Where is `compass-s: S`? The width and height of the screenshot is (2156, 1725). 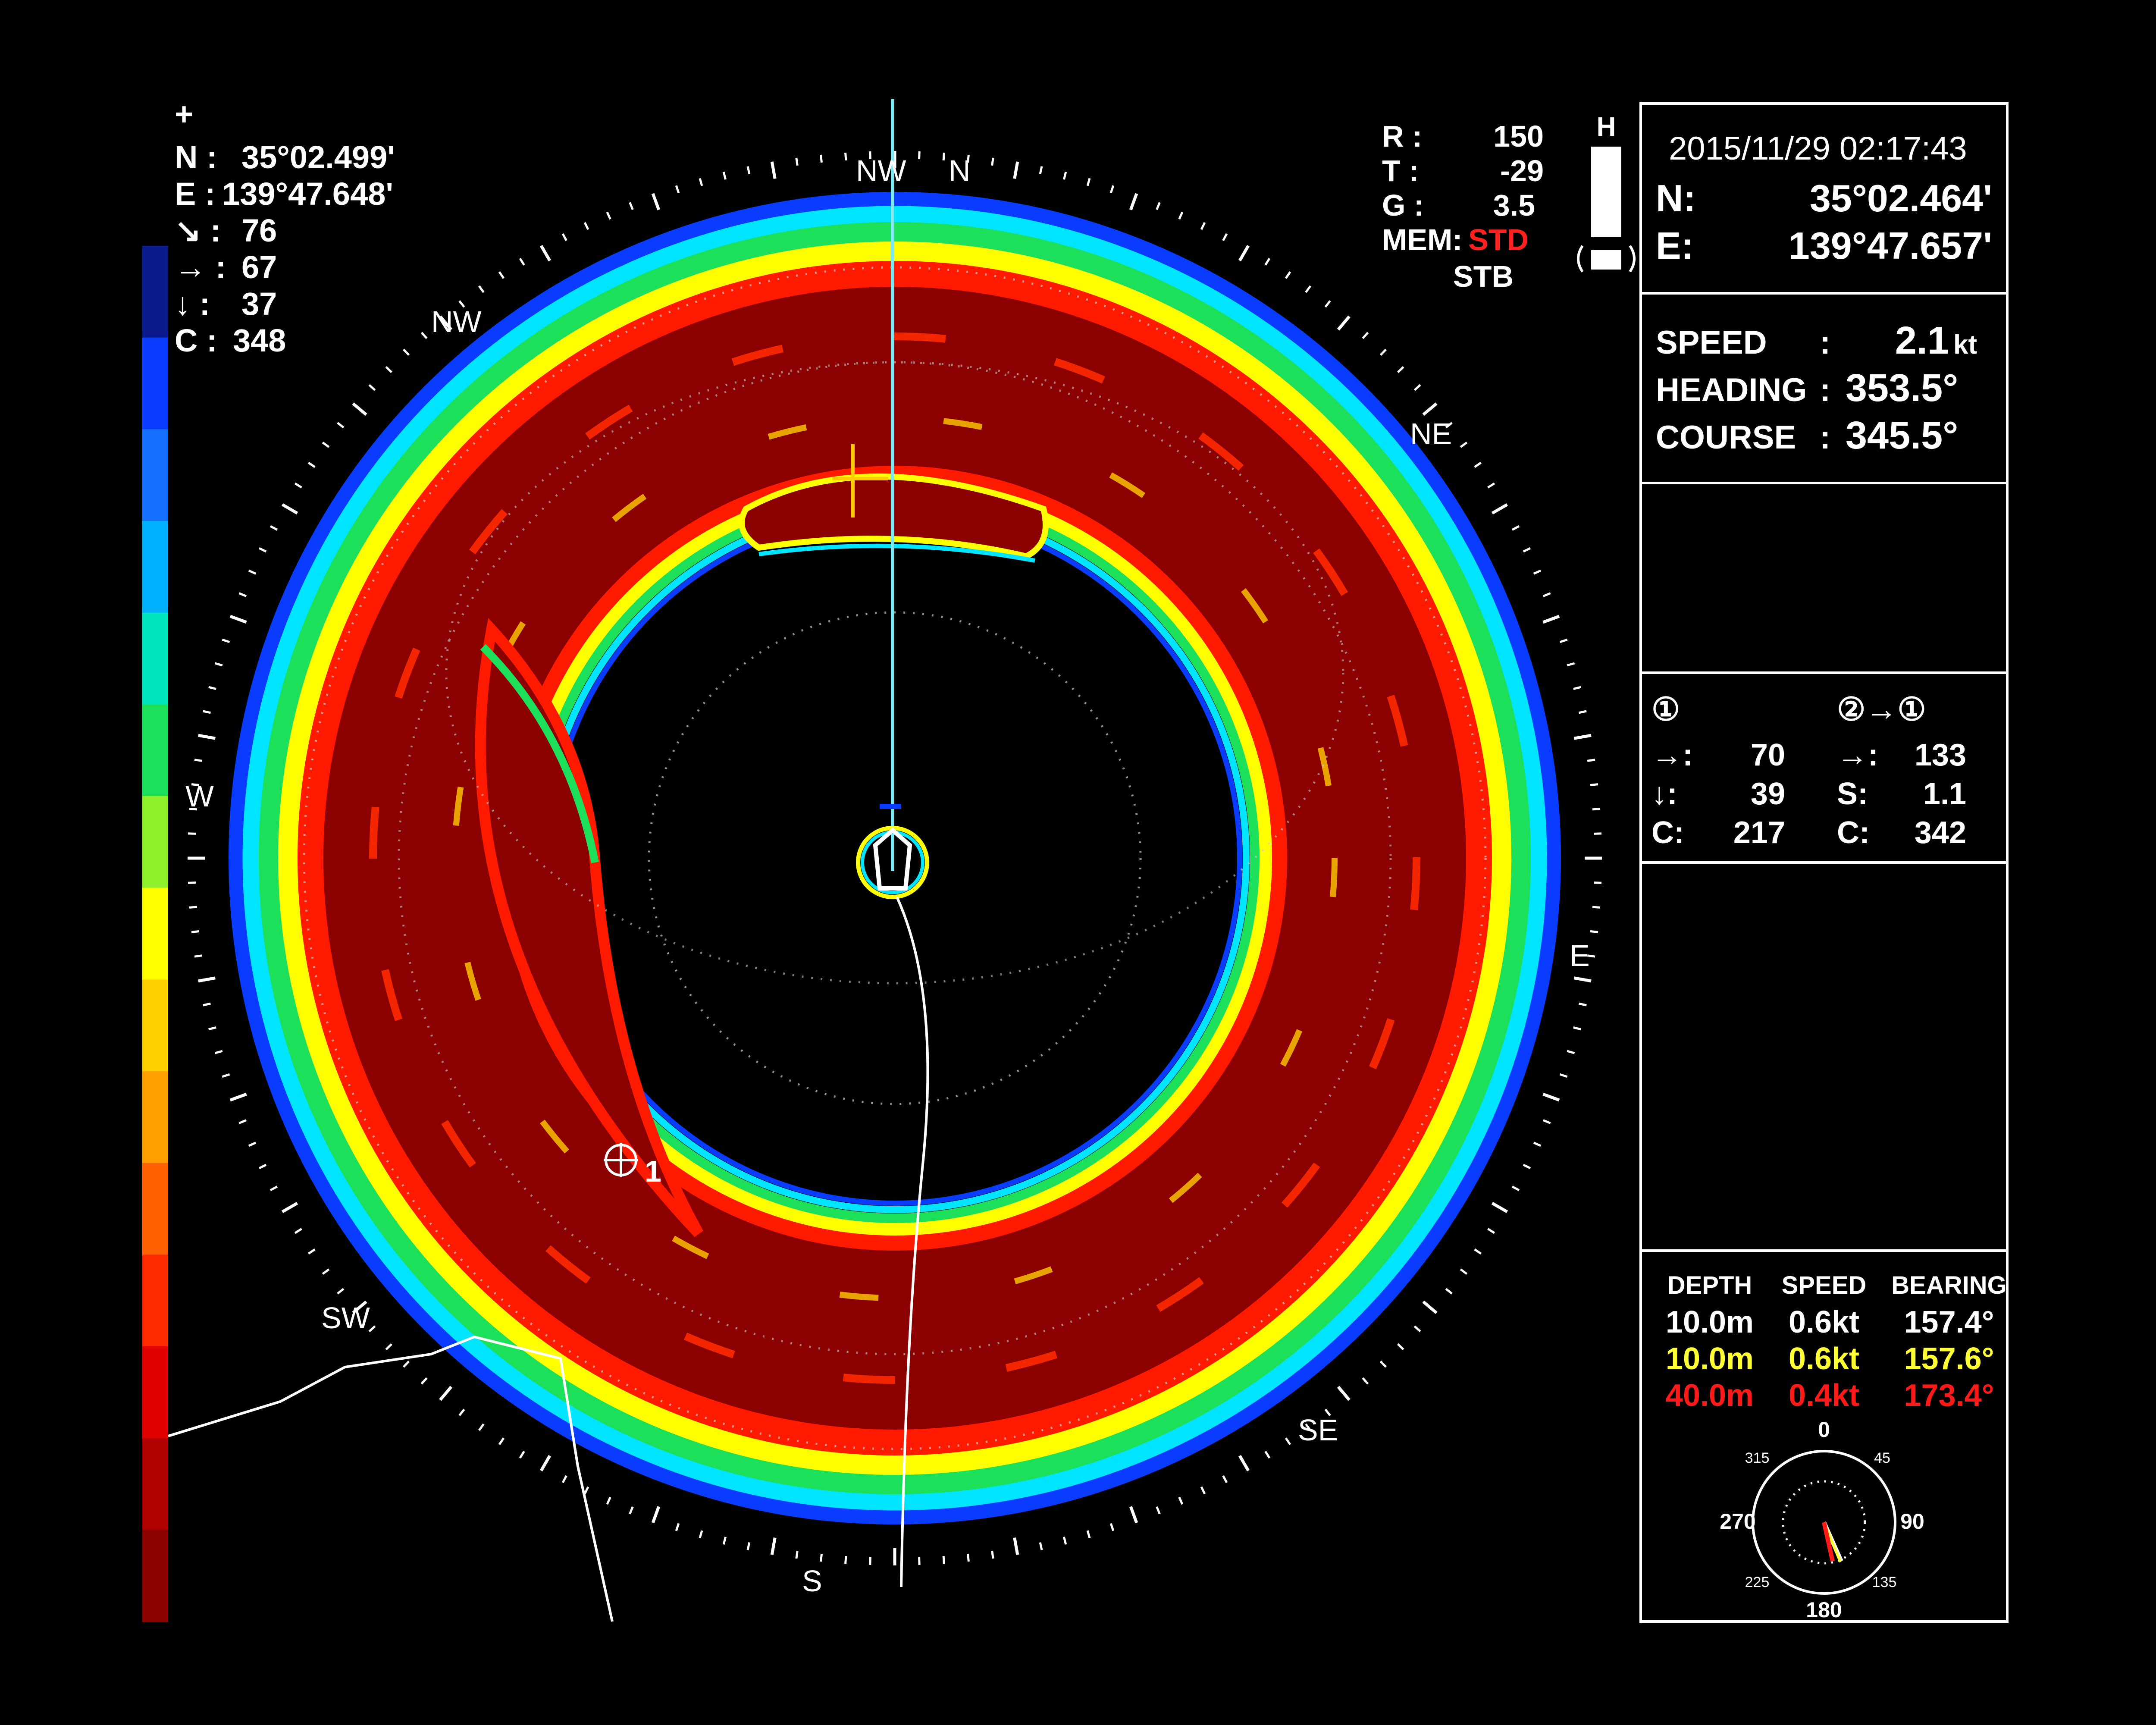 compass-s: S is located at coordinates (812, 1581).